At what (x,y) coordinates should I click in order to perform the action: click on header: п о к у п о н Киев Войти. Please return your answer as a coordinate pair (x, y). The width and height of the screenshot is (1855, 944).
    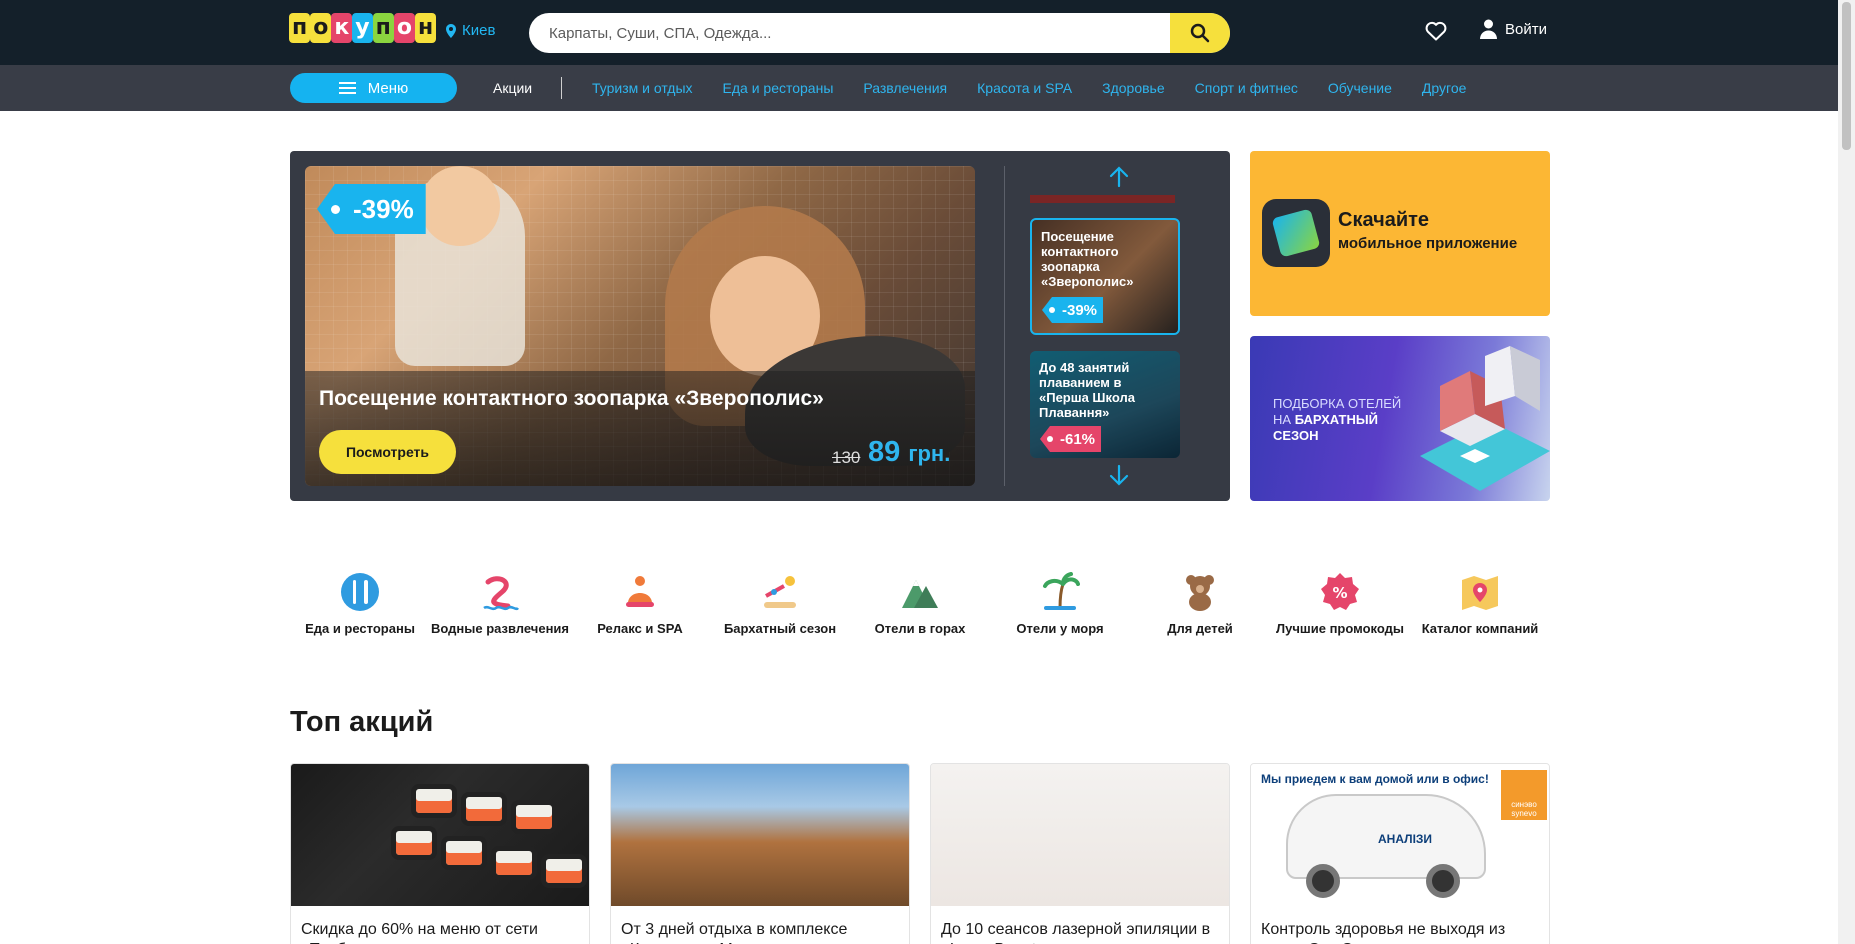
    Looking at the image, I should click on (919, 32).